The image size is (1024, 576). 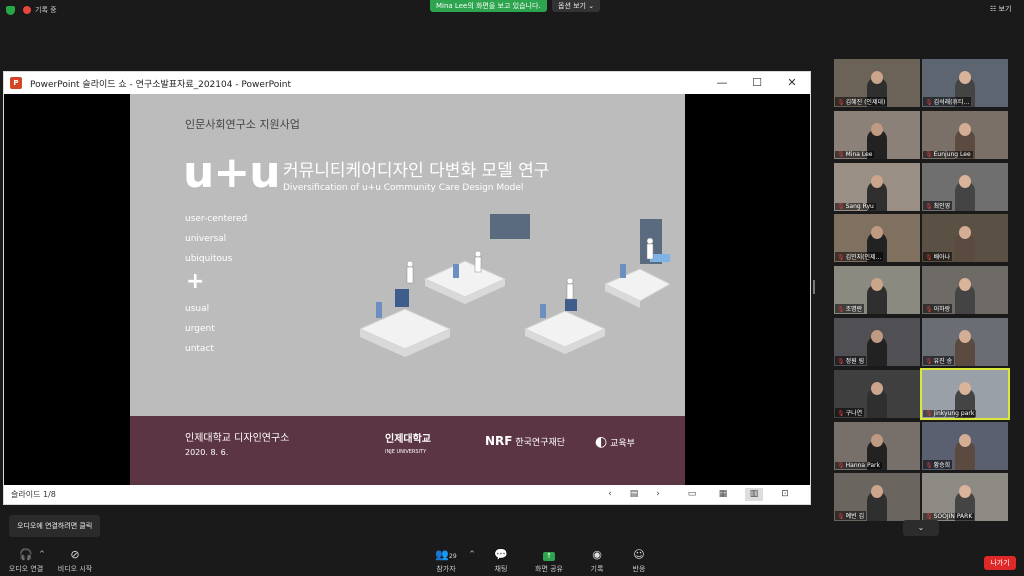 I want to click on participants-icon: 👥29, so click(x=446, y=554).